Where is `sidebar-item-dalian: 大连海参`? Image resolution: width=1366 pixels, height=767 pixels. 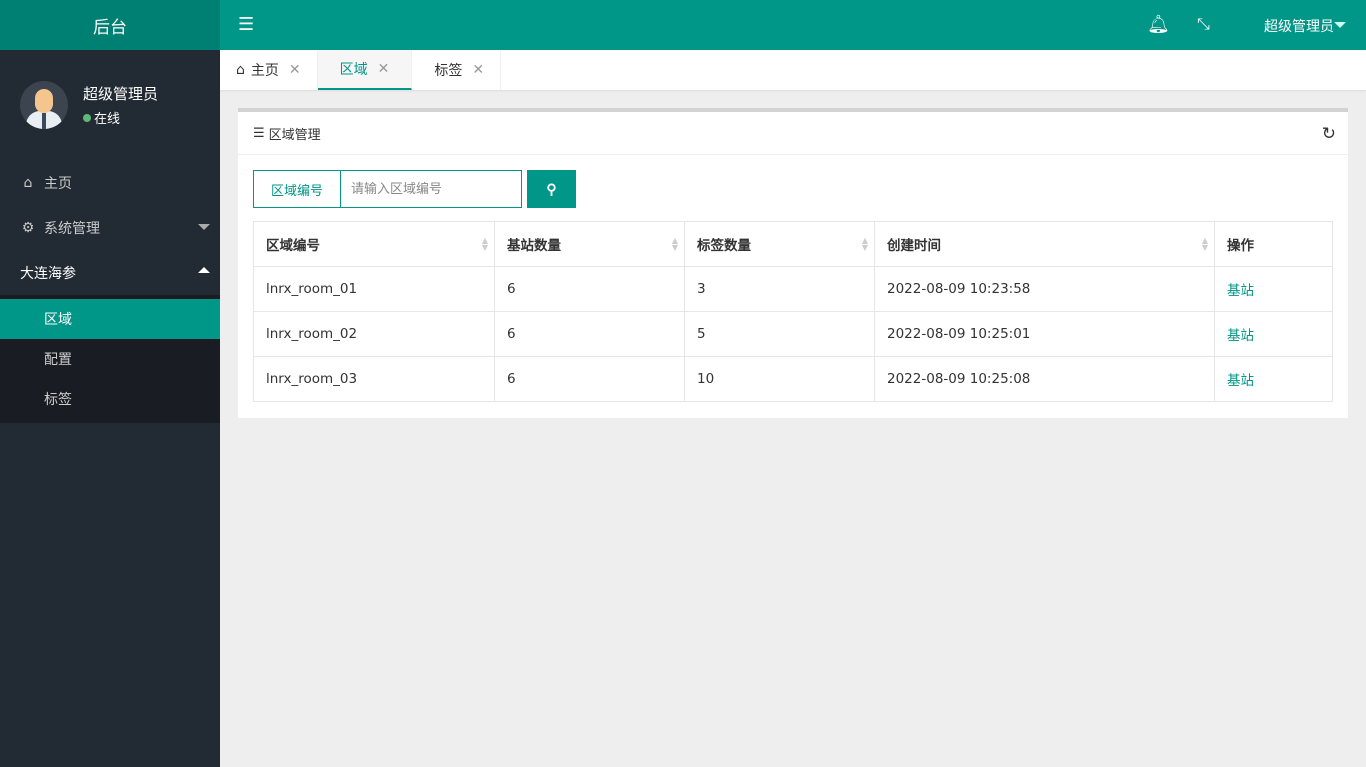
sidebar-item-dalian: 大连海参 is located at coordinates (110, 272).